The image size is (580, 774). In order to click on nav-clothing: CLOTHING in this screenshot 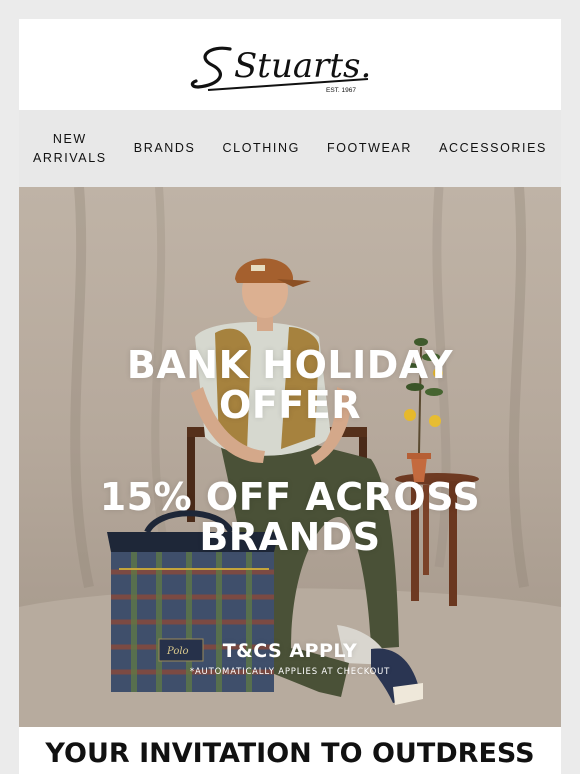, I will do `click(261, 148)`.